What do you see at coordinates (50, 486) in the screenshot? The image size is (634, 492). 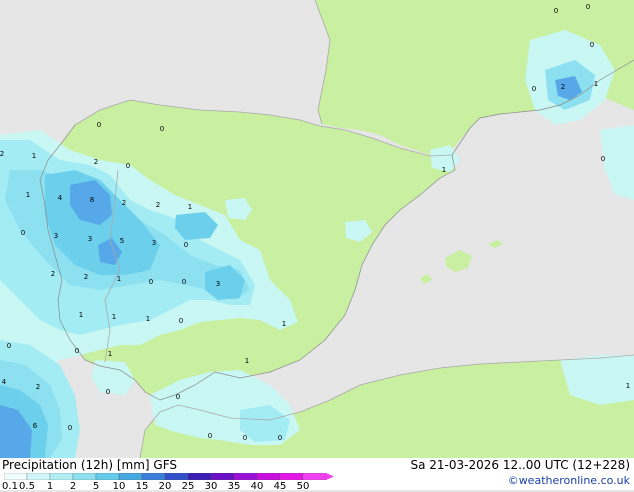 I see `legend-tick-label: 1` at bounding box center [50, 486].